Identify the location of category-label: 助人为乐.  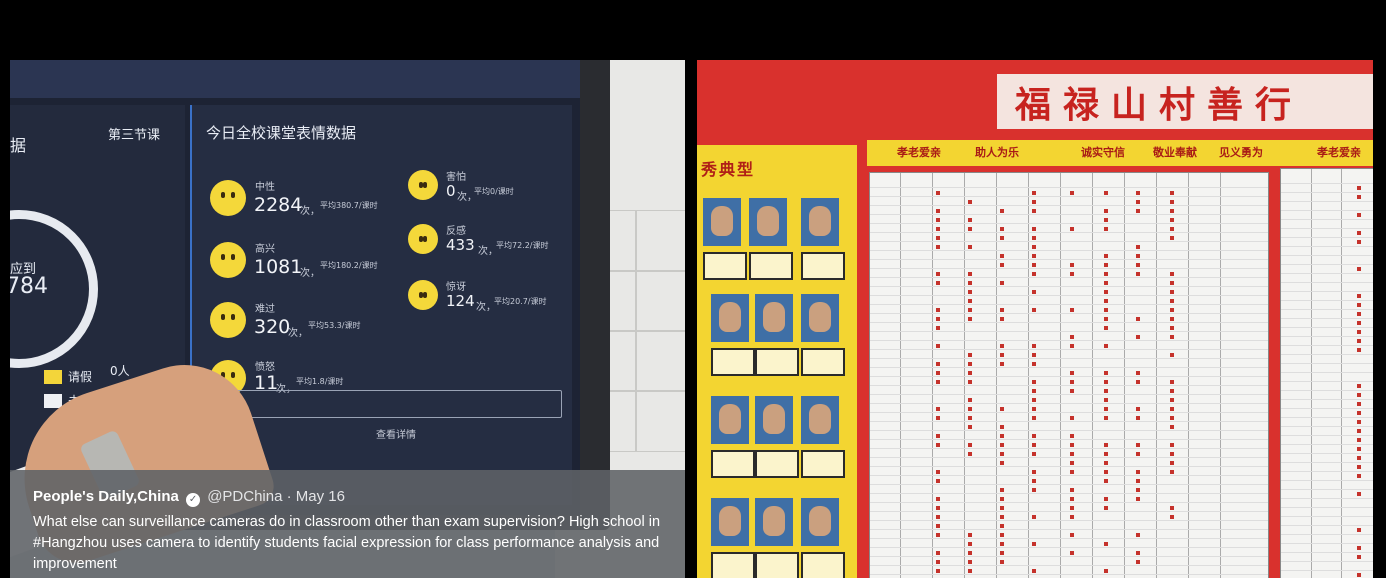
(997, 152).